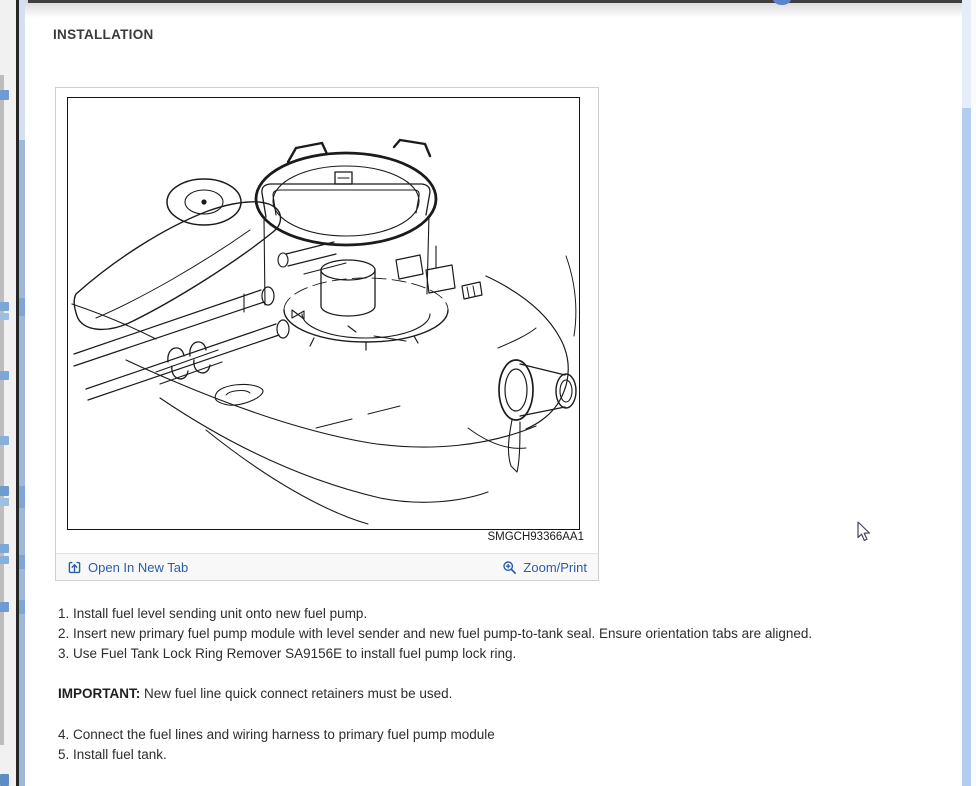 The image size is (976, 786). Describe the element at coordinates (966, 447) in the screenshot. I see `right-scrollbar-thumb` at that location.